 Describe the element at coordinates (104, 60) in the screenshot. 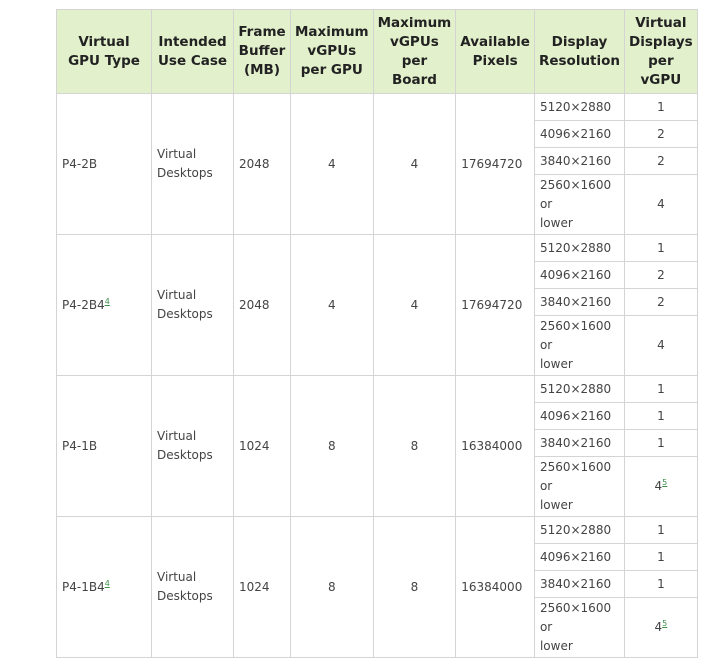

I see `header-text: GPU Type` at that location.